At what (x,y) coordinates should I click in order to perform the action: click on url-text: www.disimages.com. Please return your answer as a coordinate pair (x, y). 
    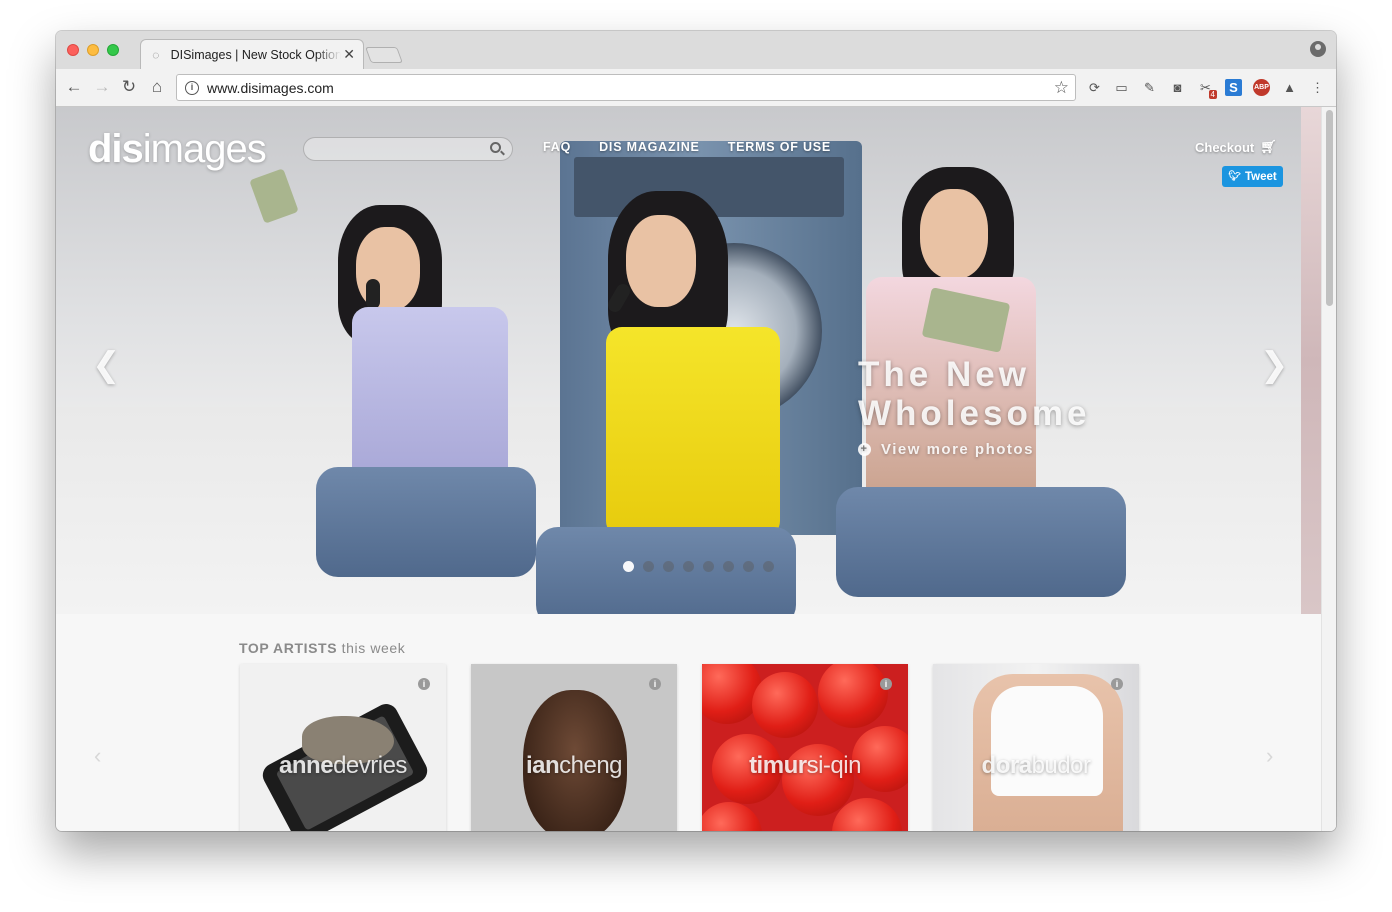
    Looking at the image, I should click on (270, 87).